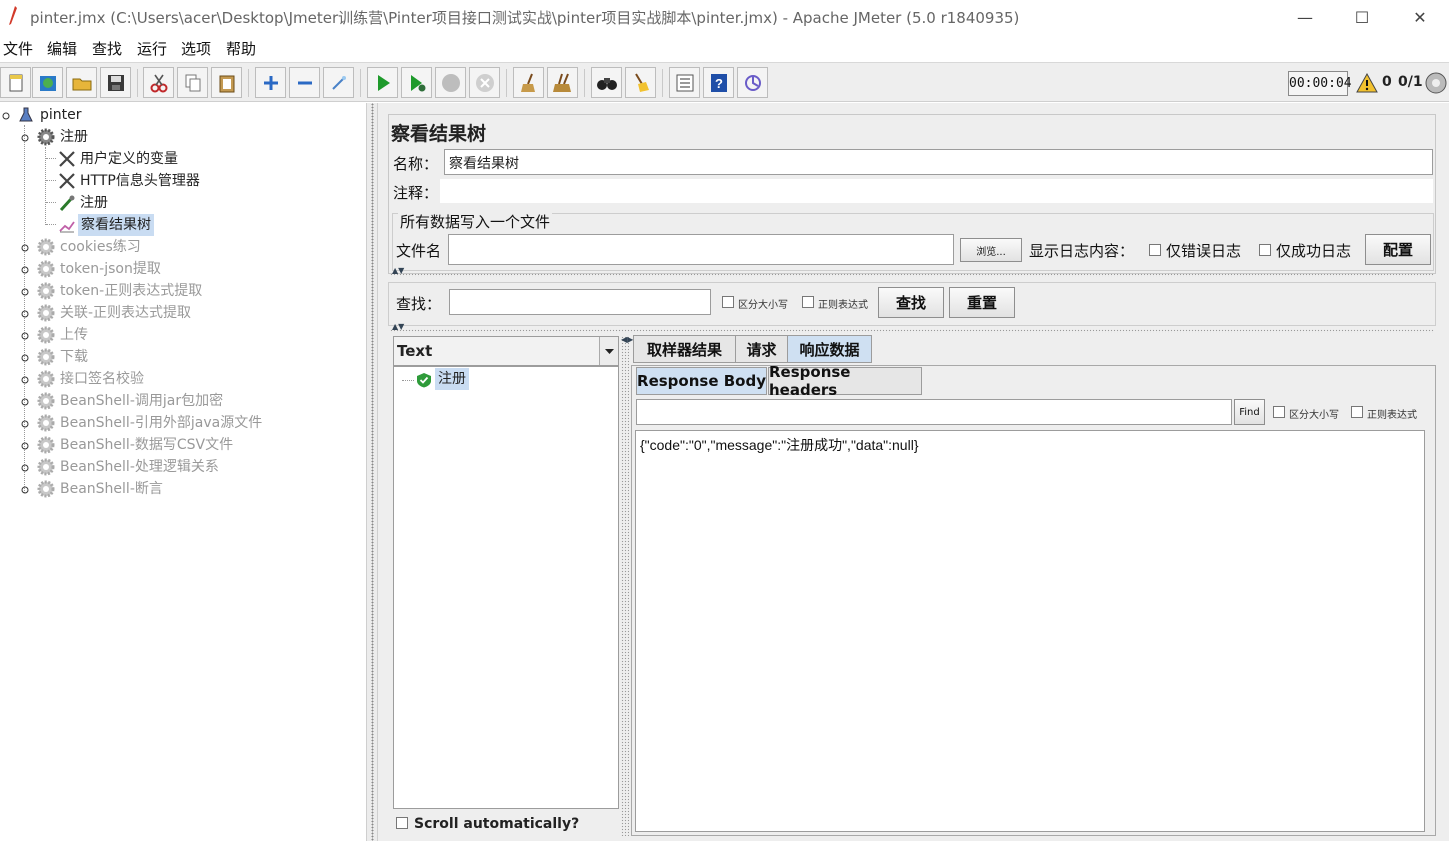 Image resolution: width=1449 pixels, height=841 pixels. Describe the element at coordinates (1204, 251) in the screenshot. I see `errors-only-label: 仅错误日志` at that location.